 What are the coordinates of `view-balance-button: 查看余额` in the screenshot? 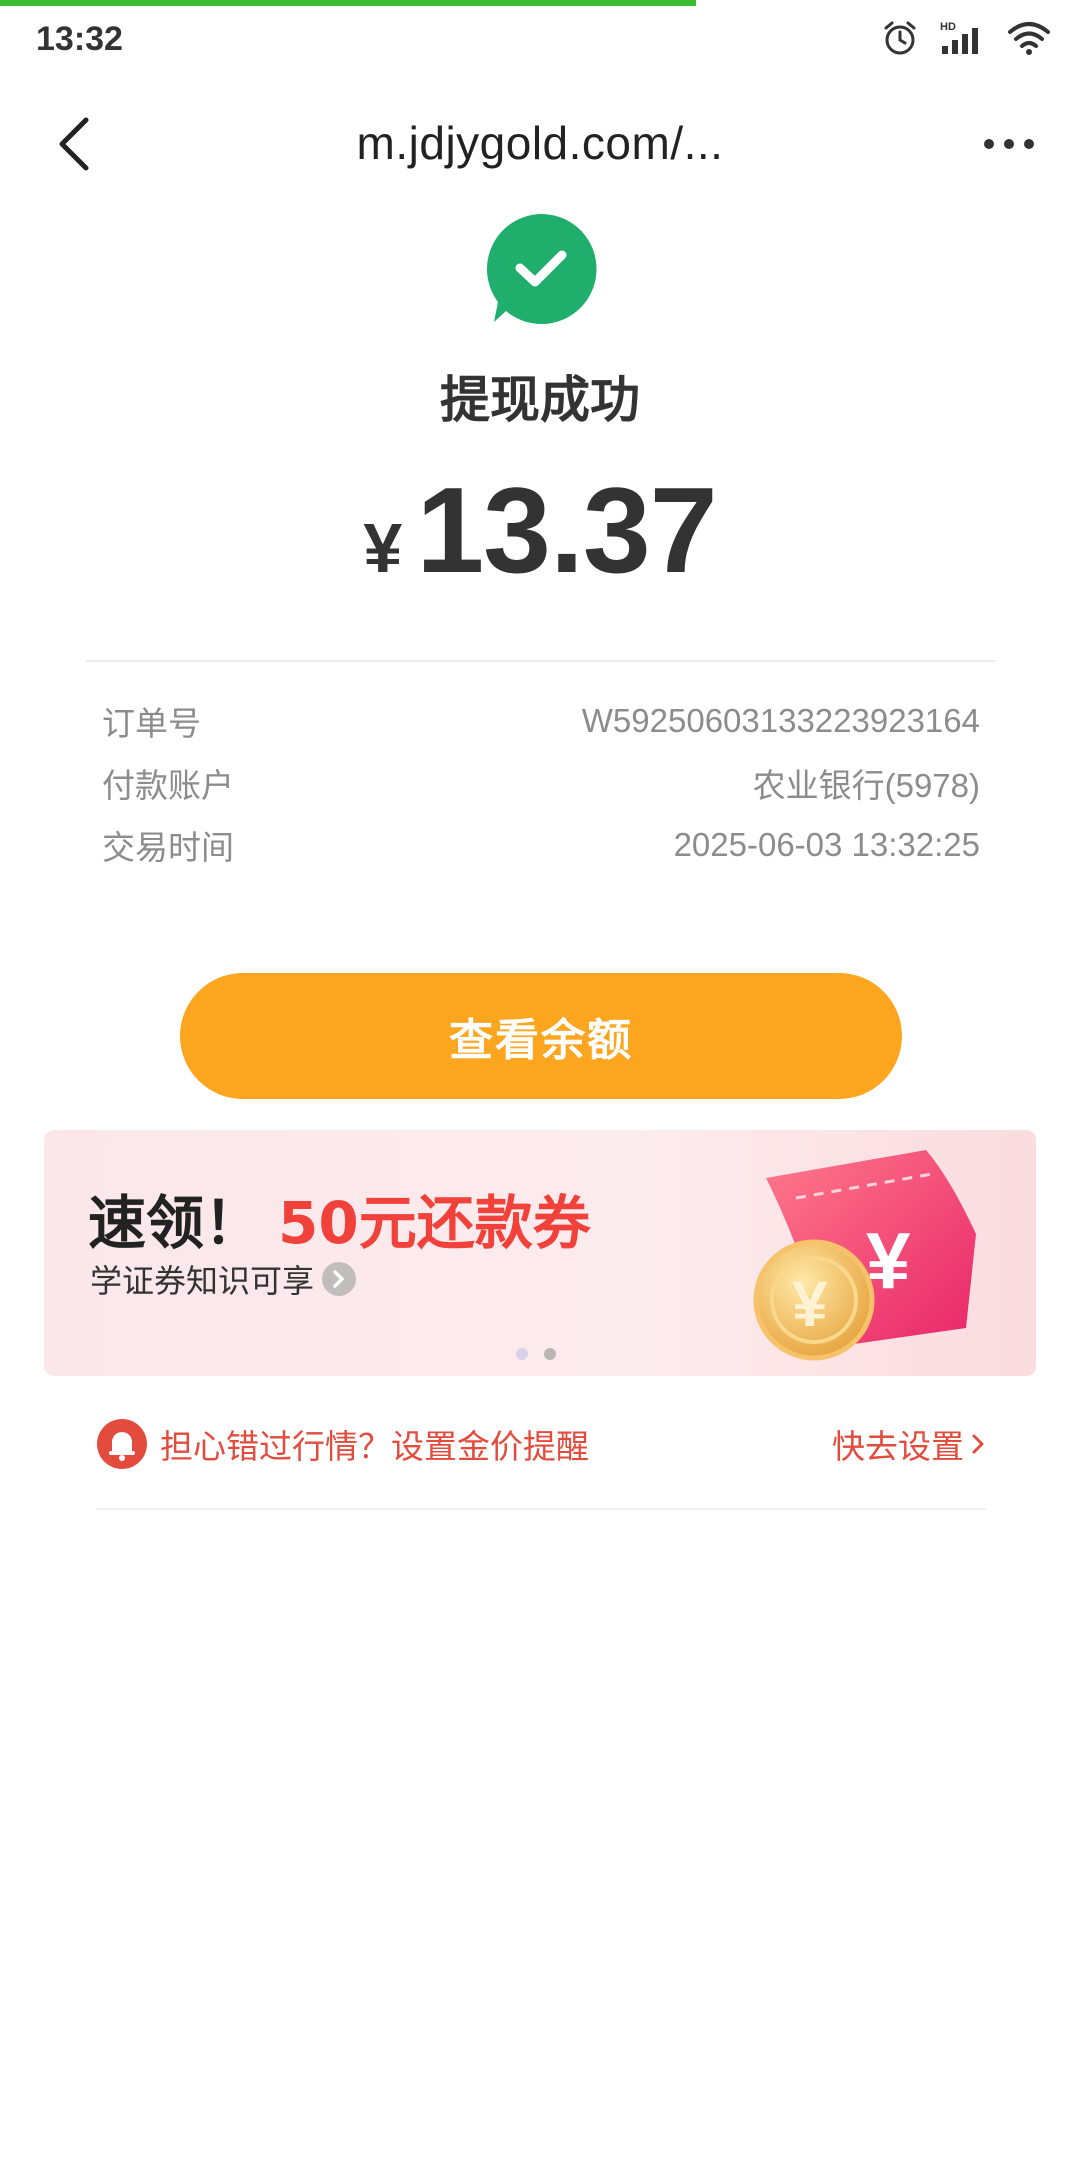 It's located at (541, 1036).